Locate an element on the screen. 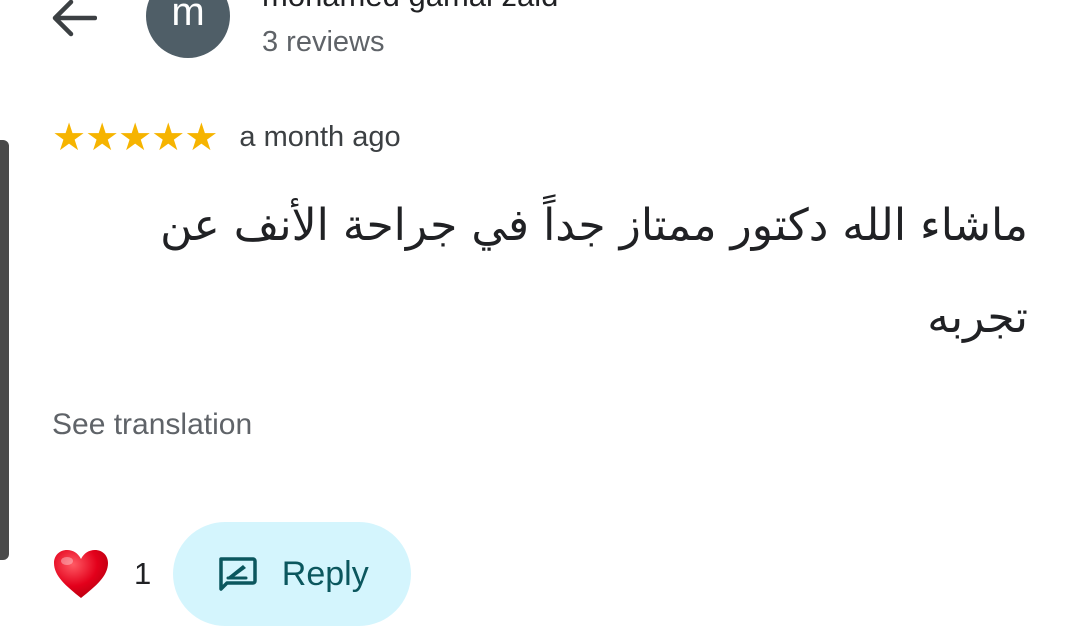 This screenshot has height=640, width=1080. avatar: m is located at coordinates (188, 29).